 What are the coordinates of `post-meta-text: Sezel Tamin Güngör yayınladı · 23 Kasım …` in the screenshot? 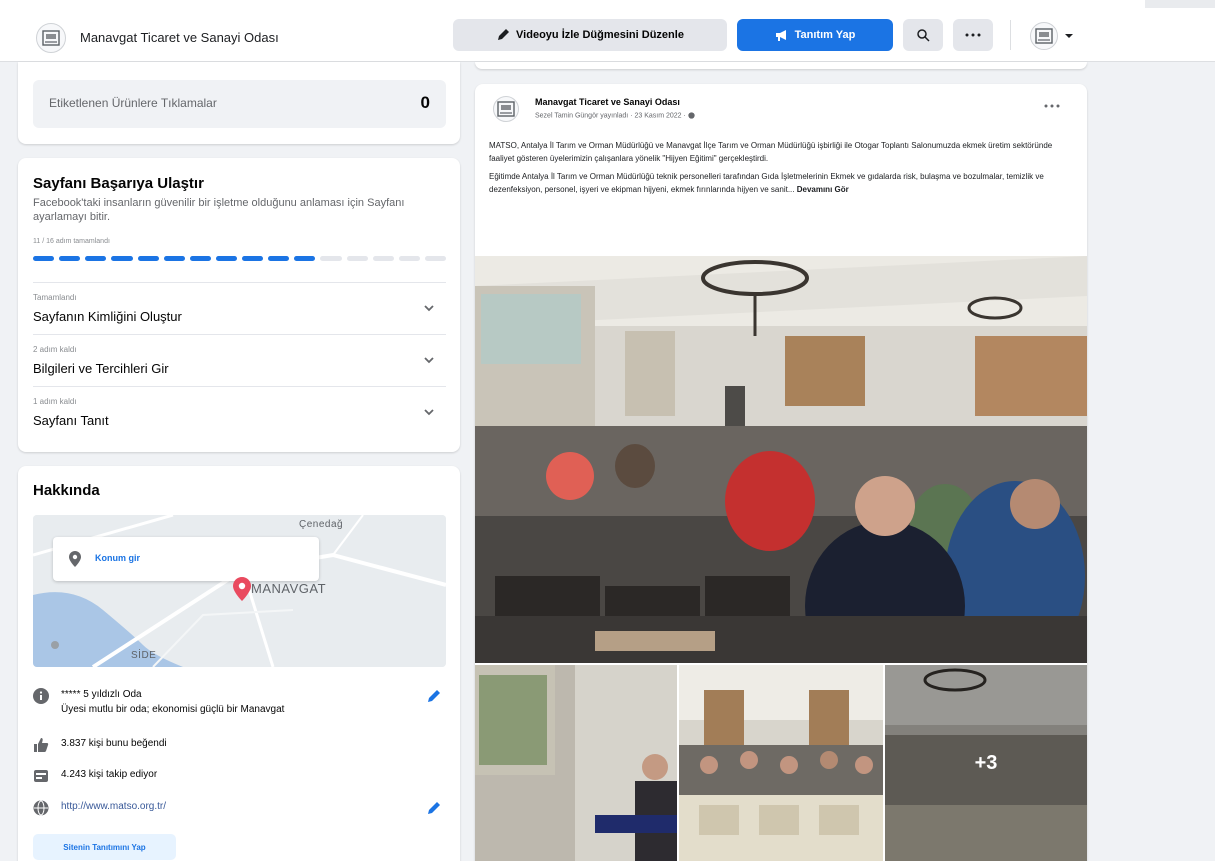 It's located at (610, 116).